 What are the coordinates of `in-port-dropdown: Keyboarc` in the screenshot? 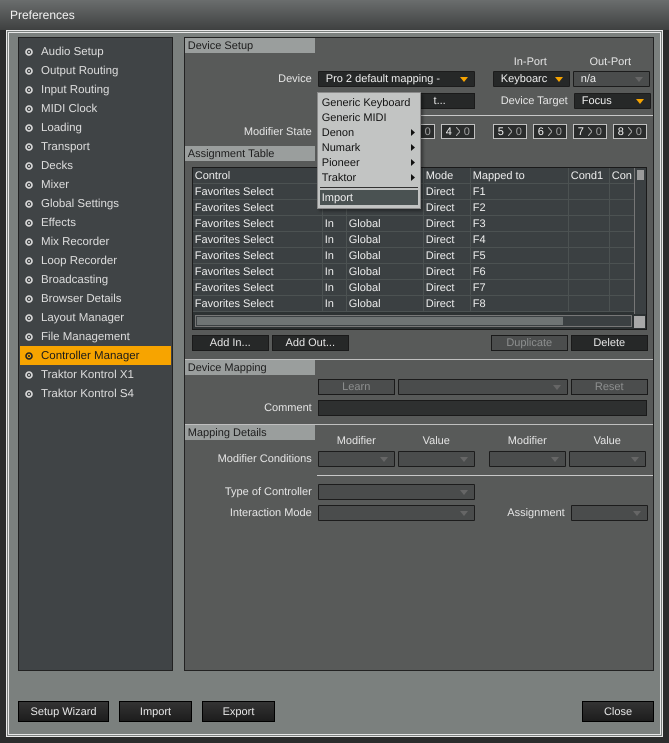 It's located at (531, 79).